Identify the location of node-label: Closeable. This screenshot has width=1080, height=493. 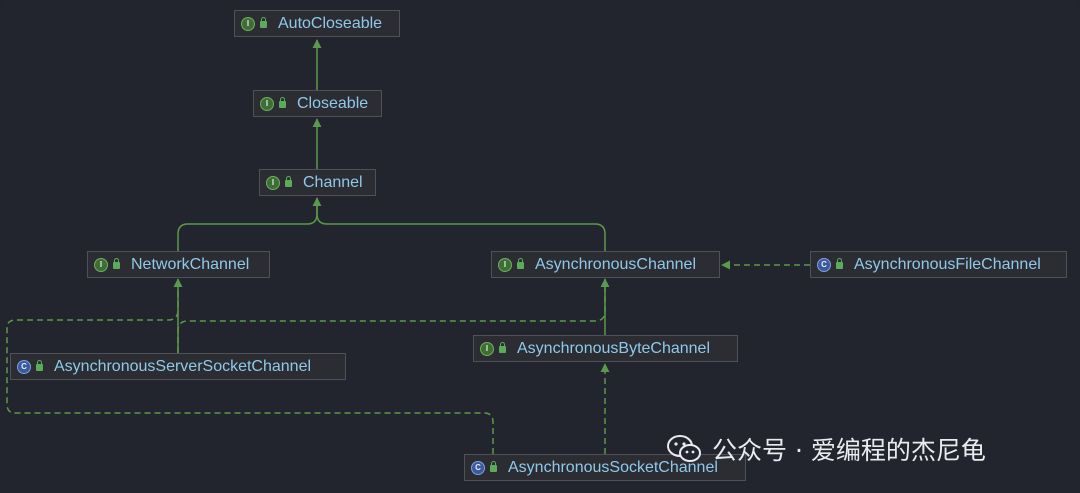
(333, 103).